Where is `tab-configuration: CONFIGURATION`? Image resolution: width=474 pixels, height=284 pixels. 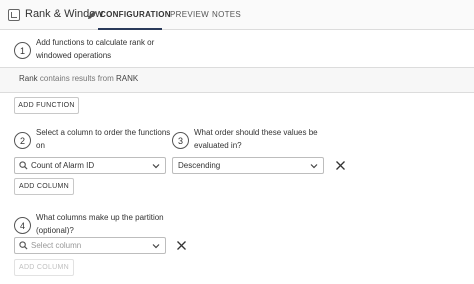
tab-configuration: CONFIGURATION is located at coordinates (135, 14).